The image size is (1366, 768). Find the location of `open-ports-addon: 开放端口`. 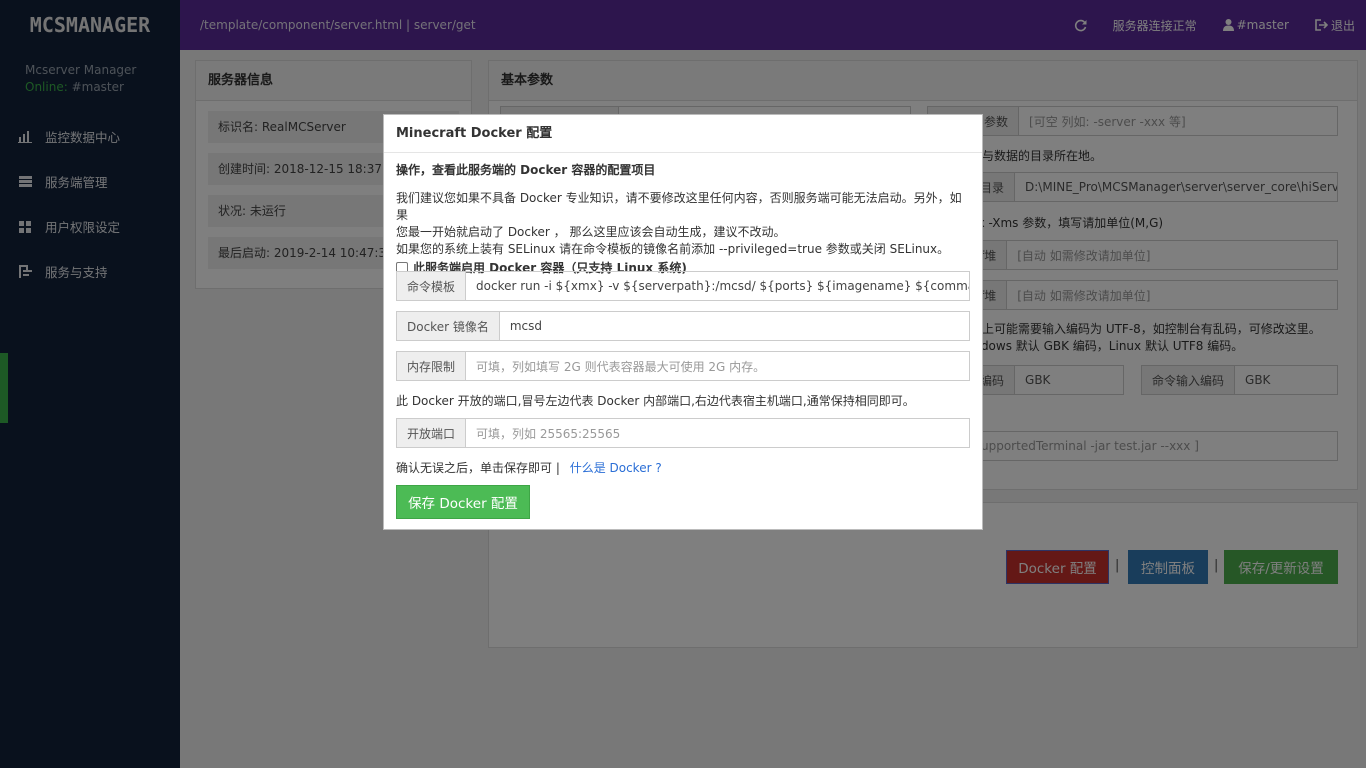

open-ports-addon: 开放端口 is located at coordinates (432, 433).